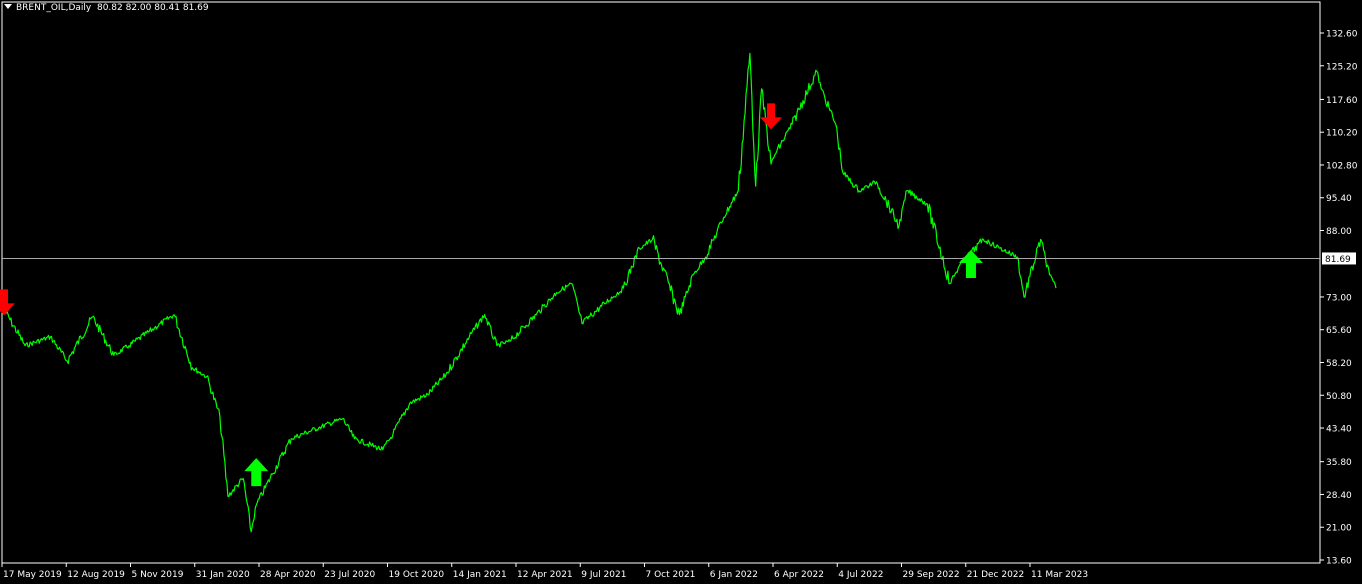 The width and height of the screenshot is (1362, 584). I want to click on x-tick-label: 23 Jul 2020, so click(349, 575).